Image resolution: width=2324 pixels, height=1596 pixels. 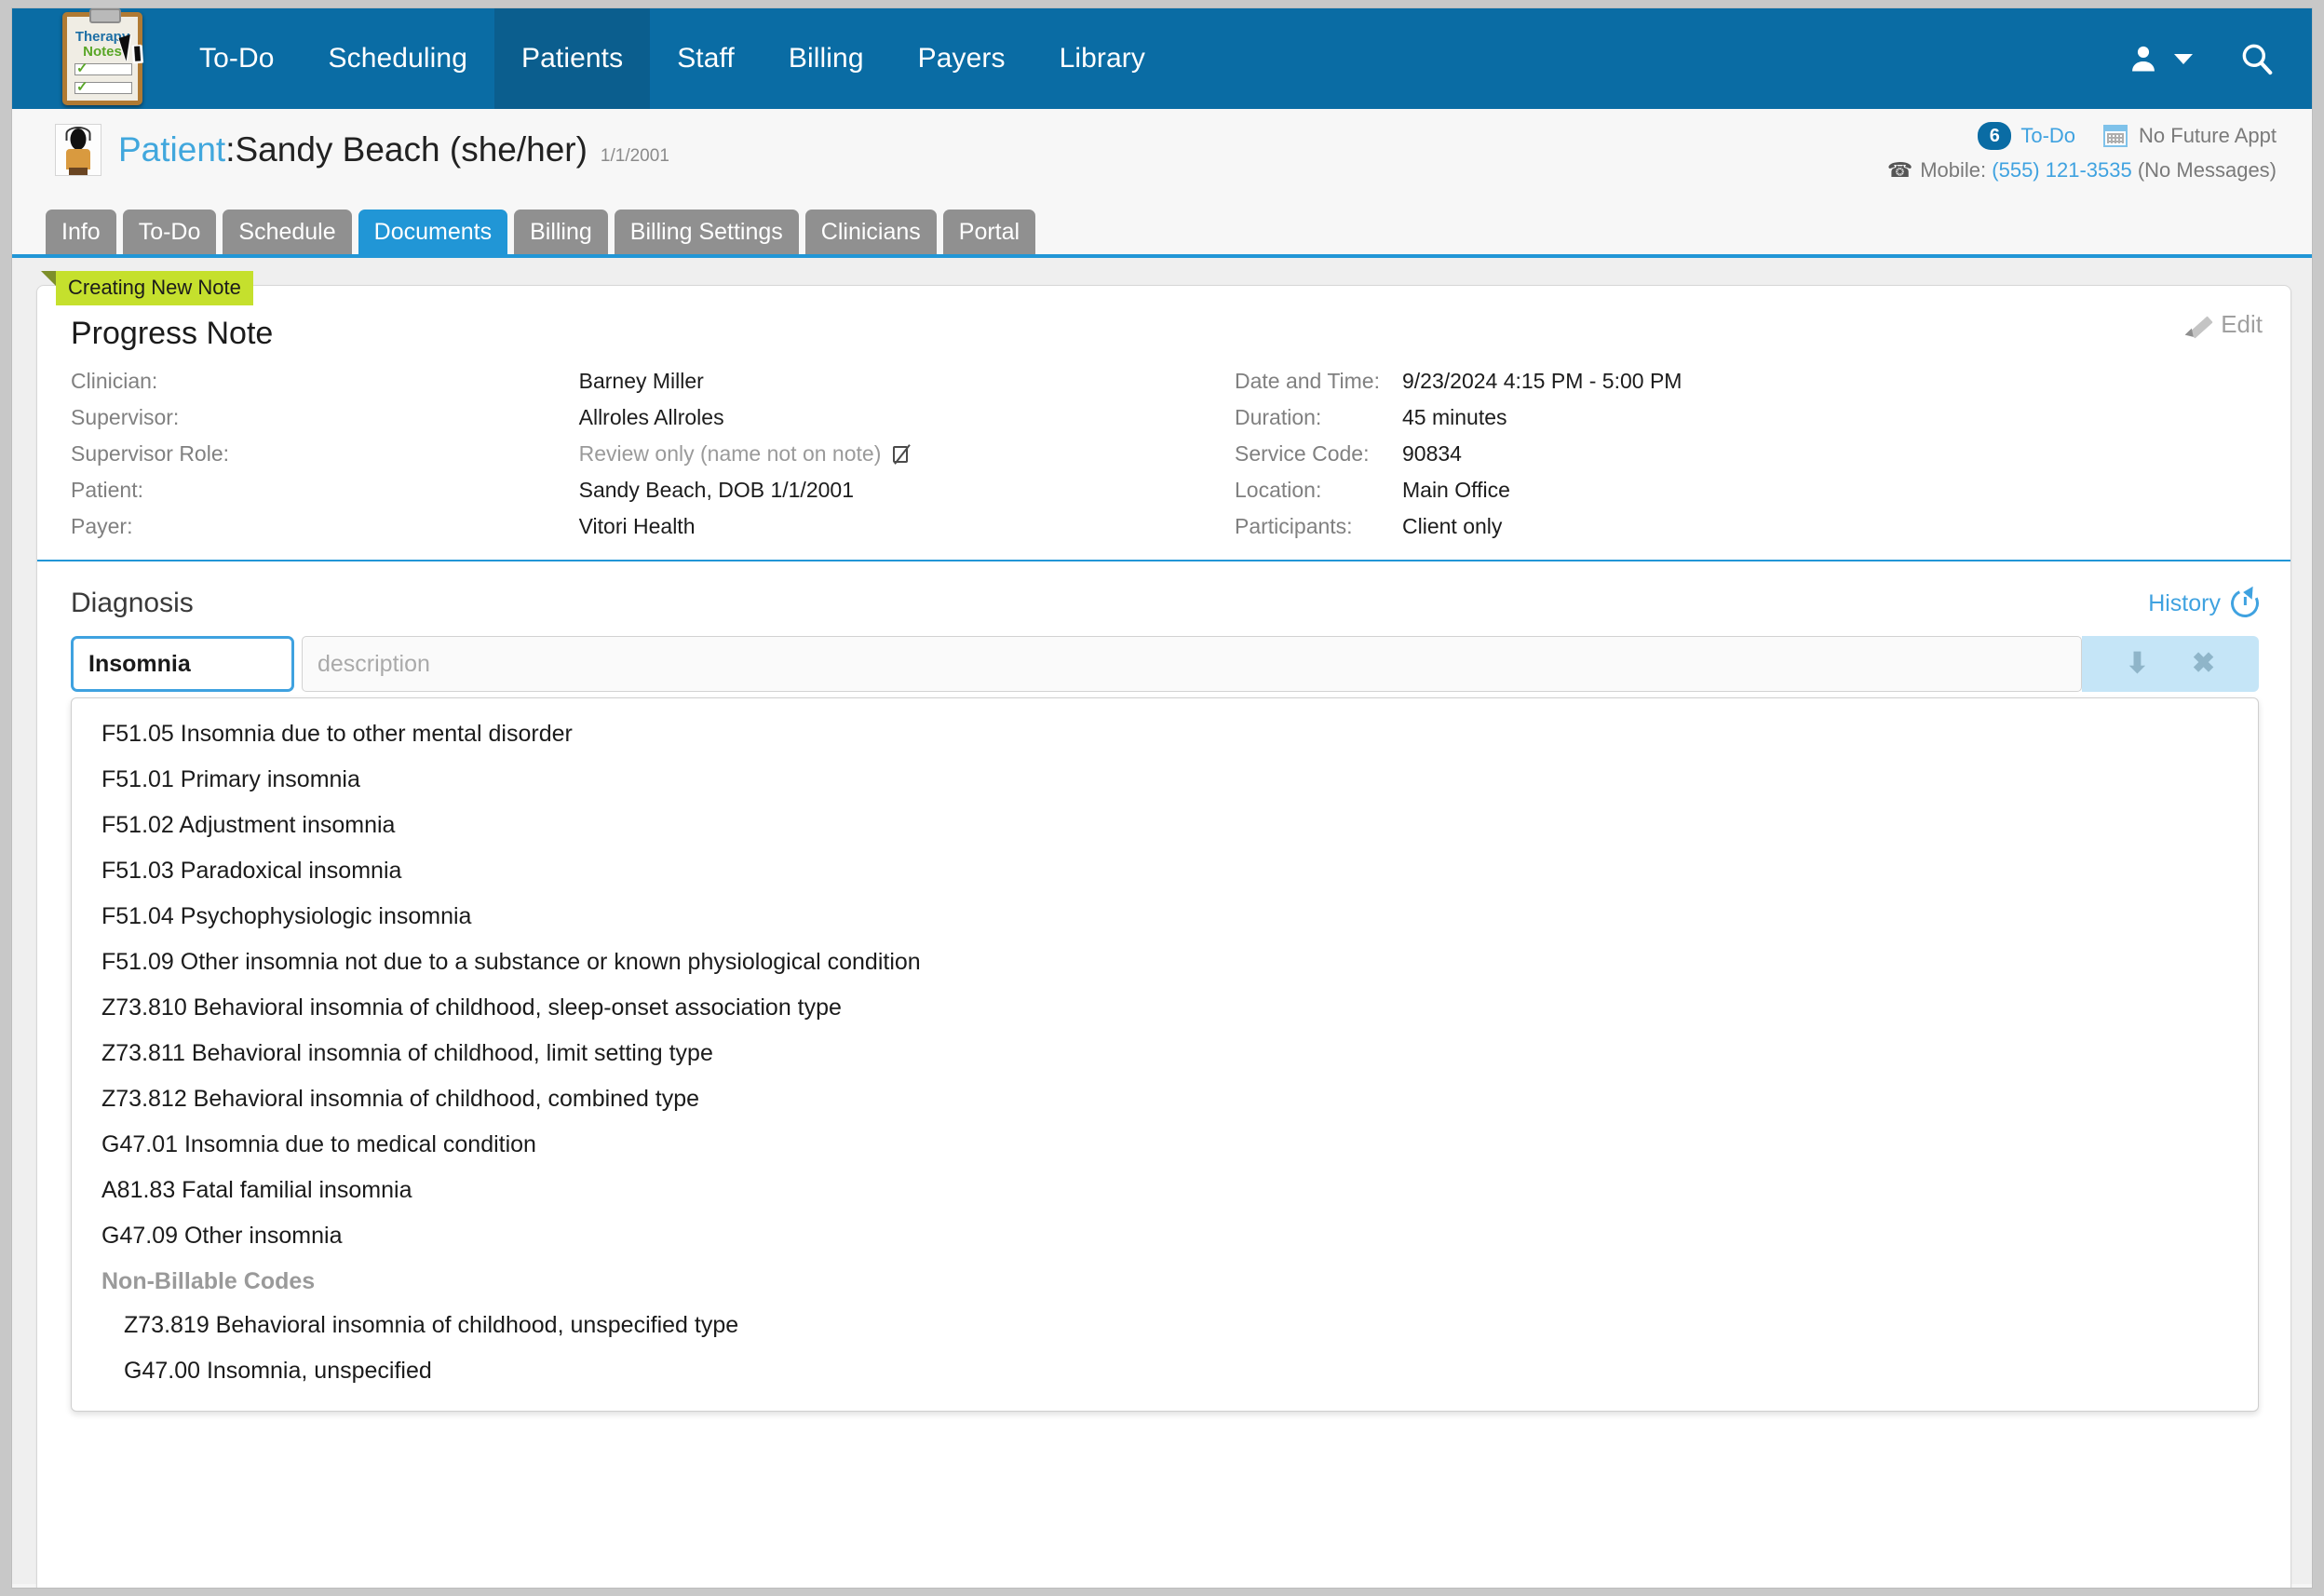 What do you see at coordinates (147, 288) in the screenshot?
I see `creating-new-note-ribbon: Creating New Note` at bounding box center [147, 288].